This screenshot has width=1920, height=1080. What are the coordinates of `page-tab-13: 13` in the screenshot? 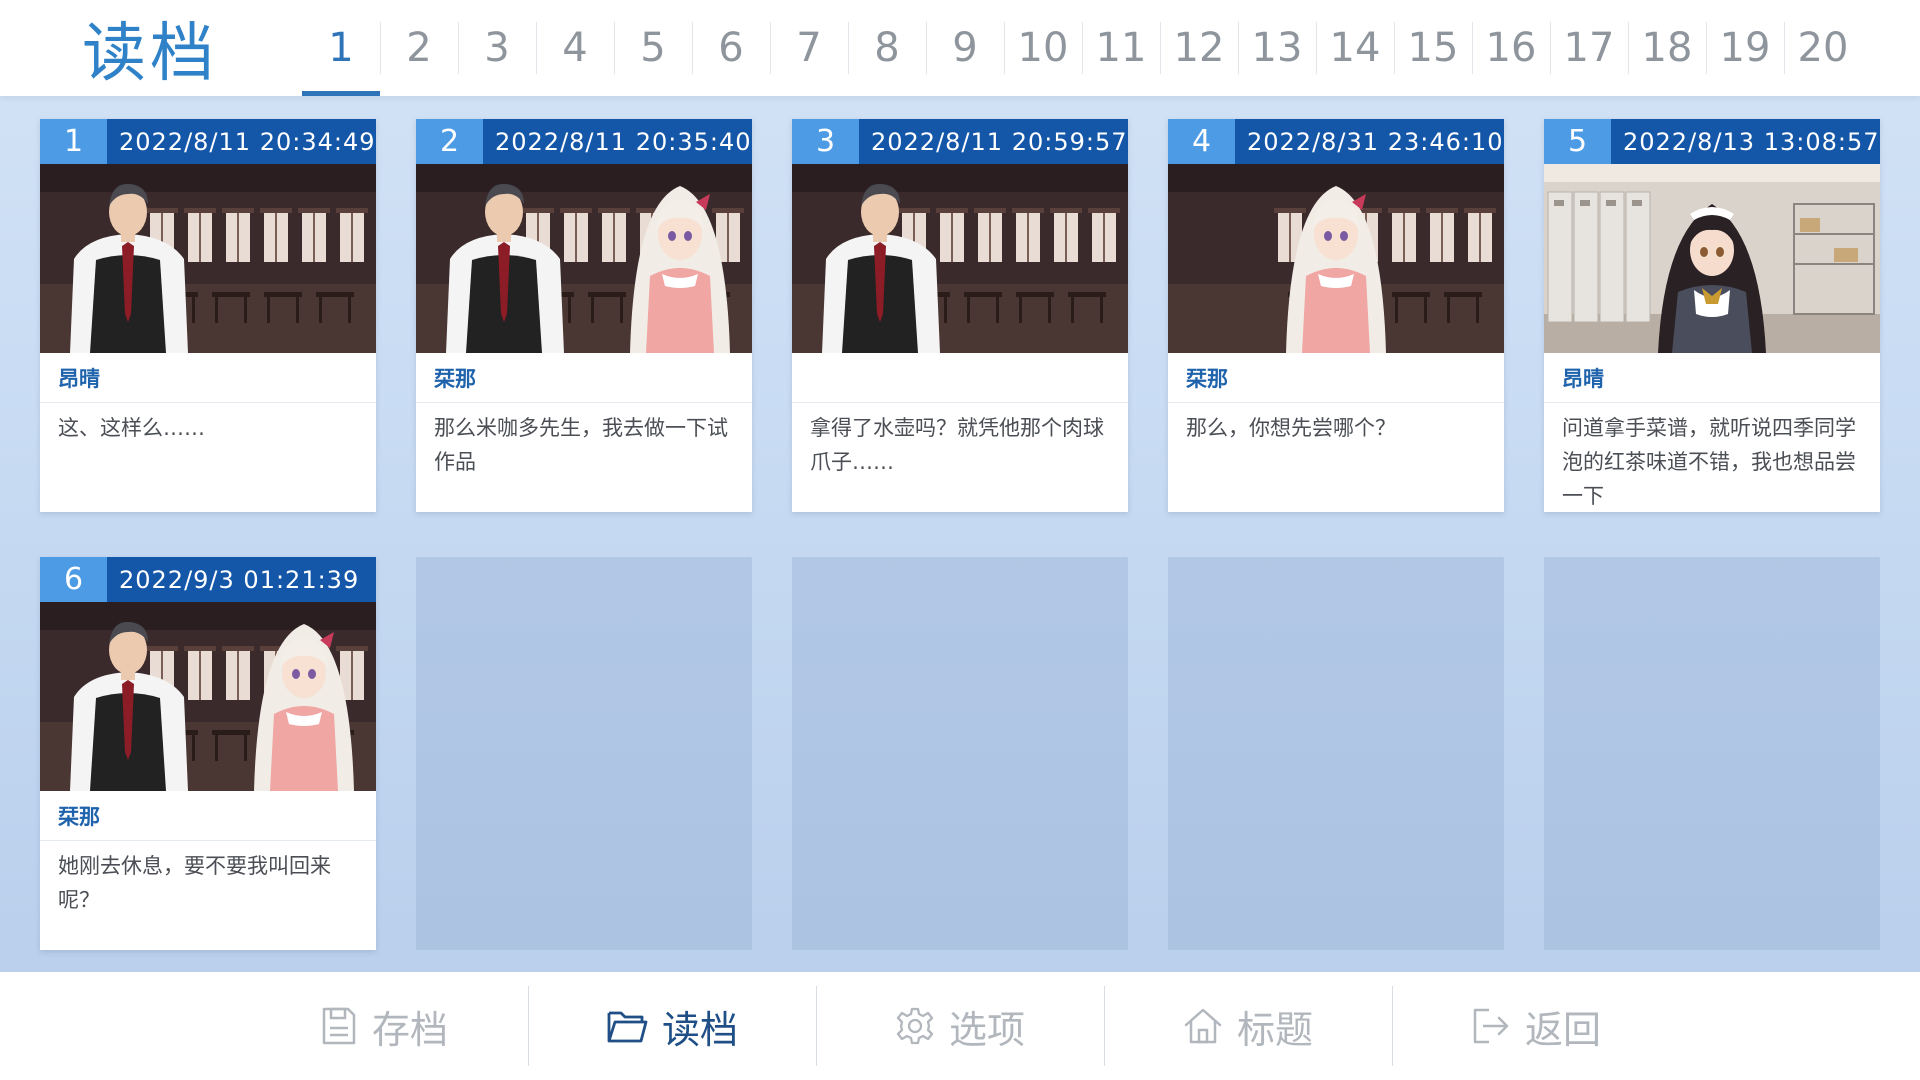 It's located at (1277, 48).